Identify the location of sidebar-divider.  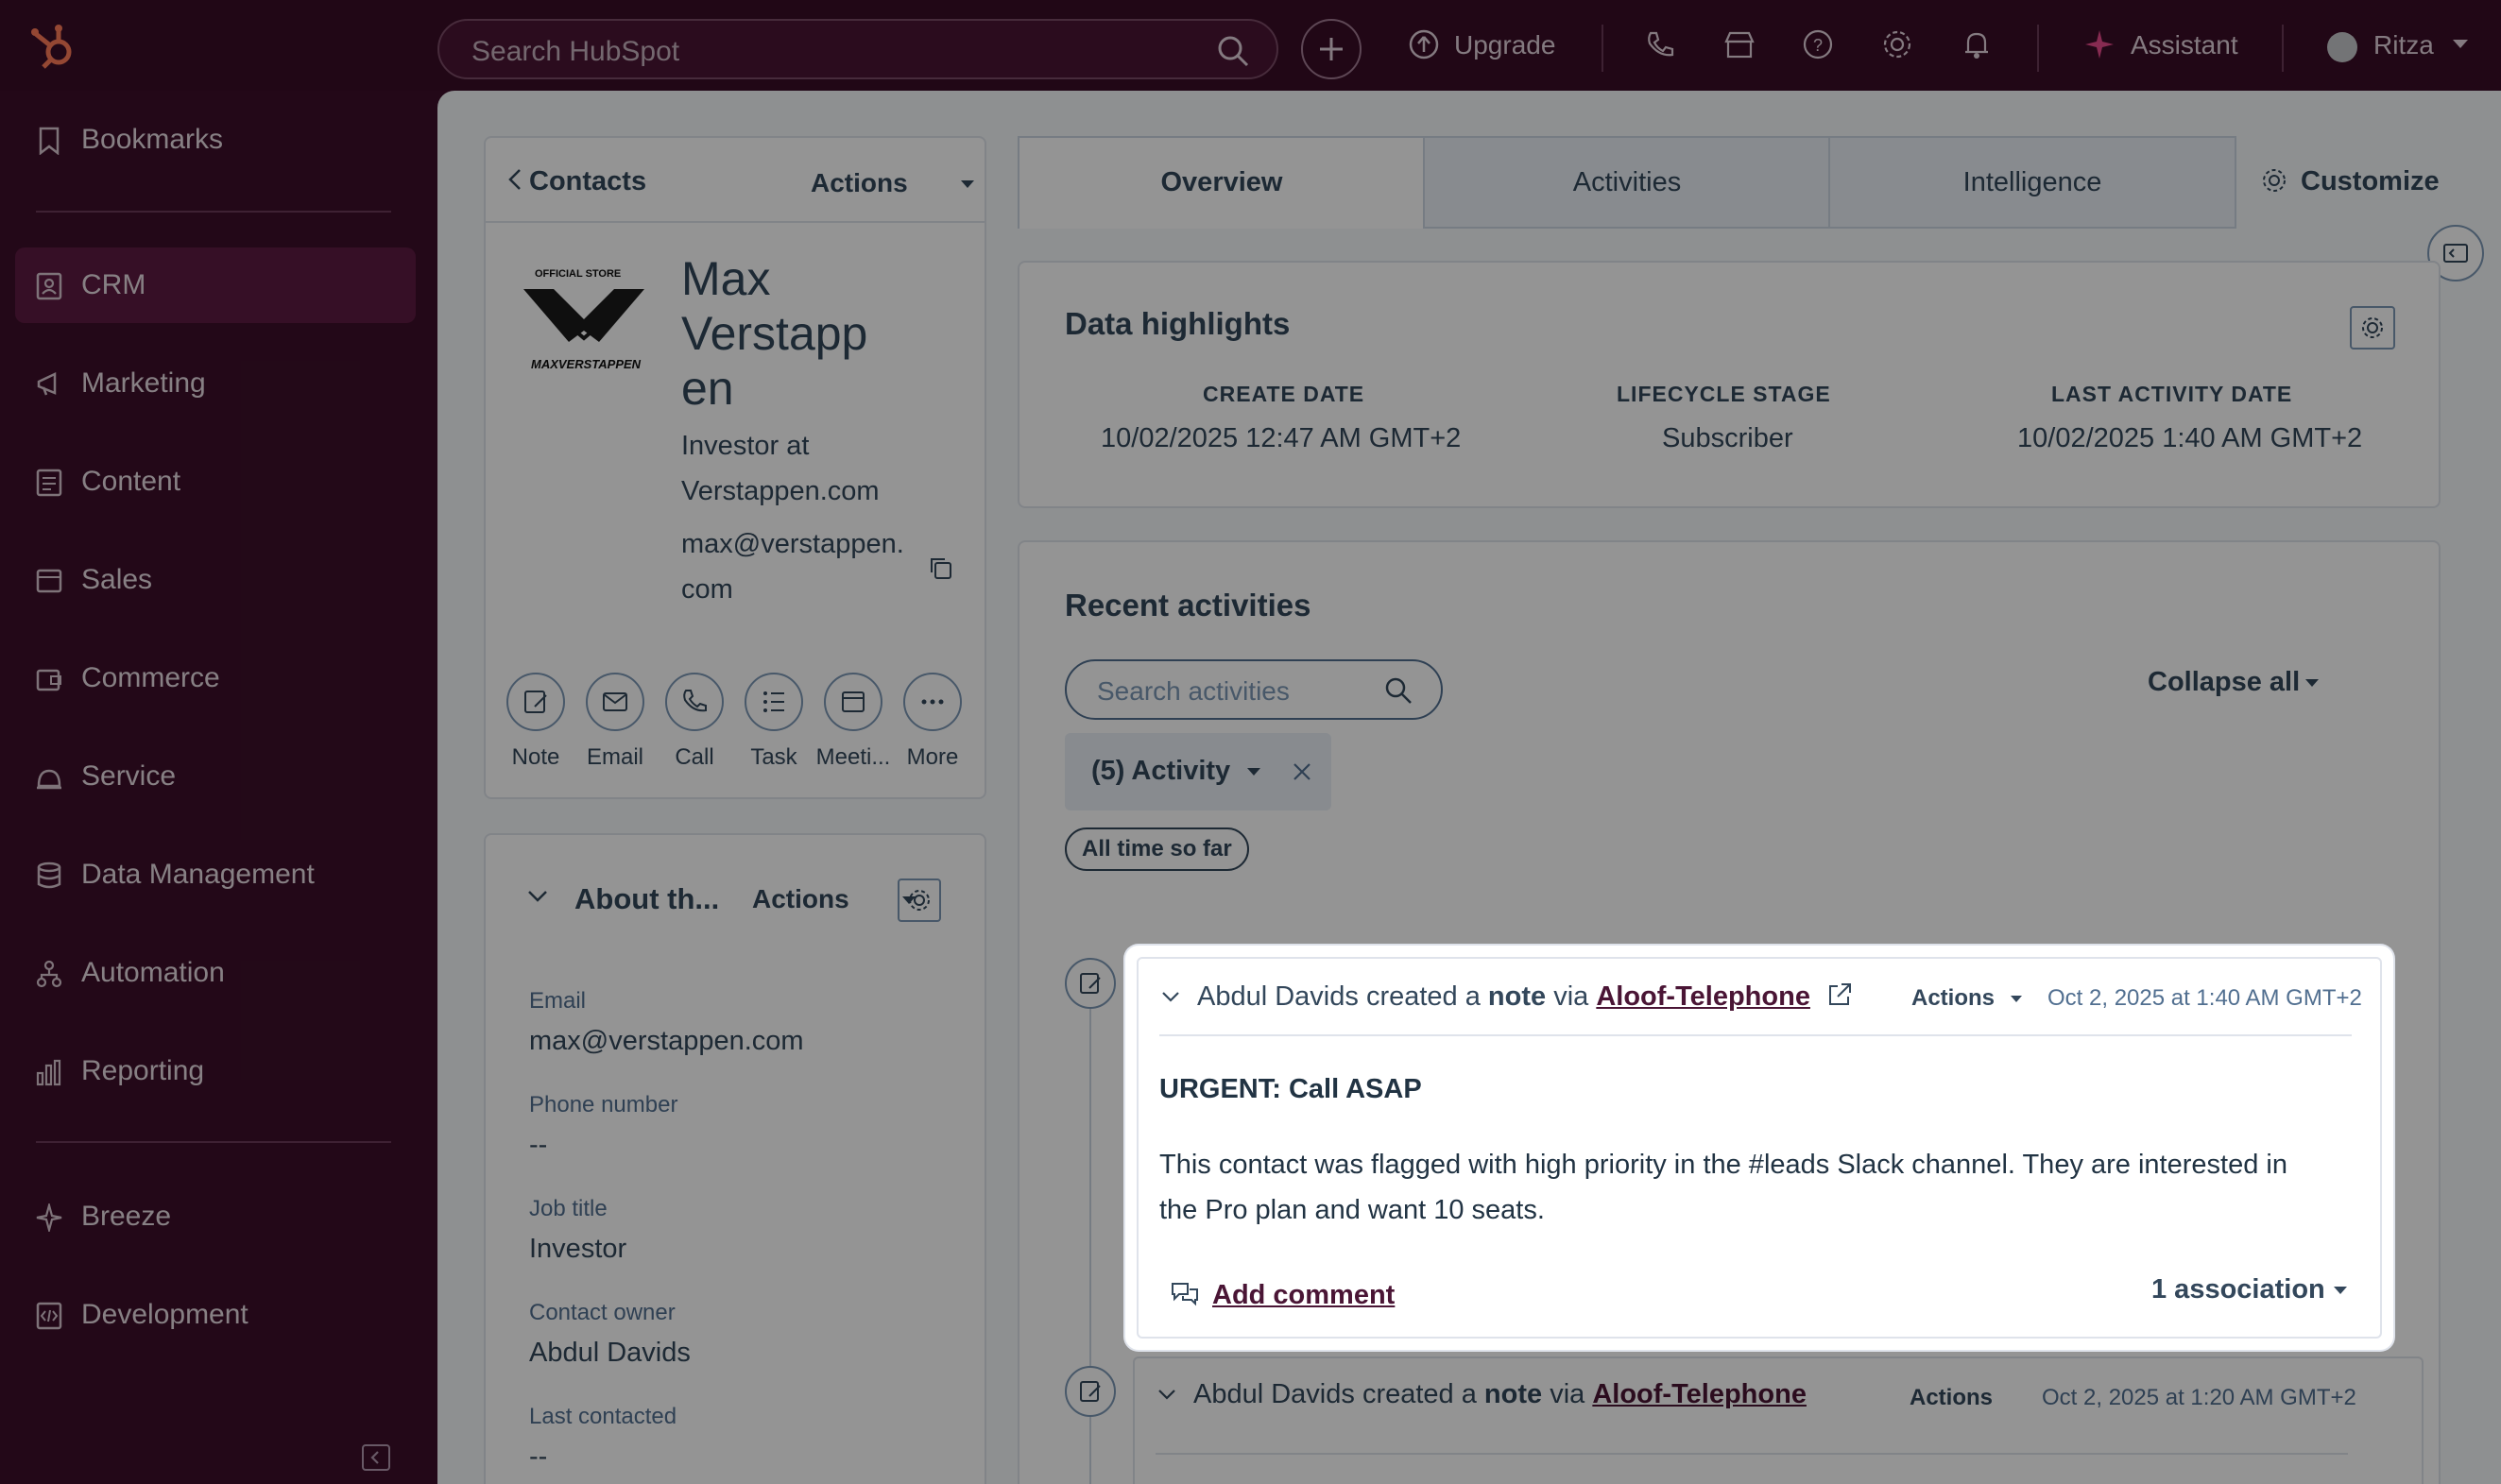
(214, 1142).